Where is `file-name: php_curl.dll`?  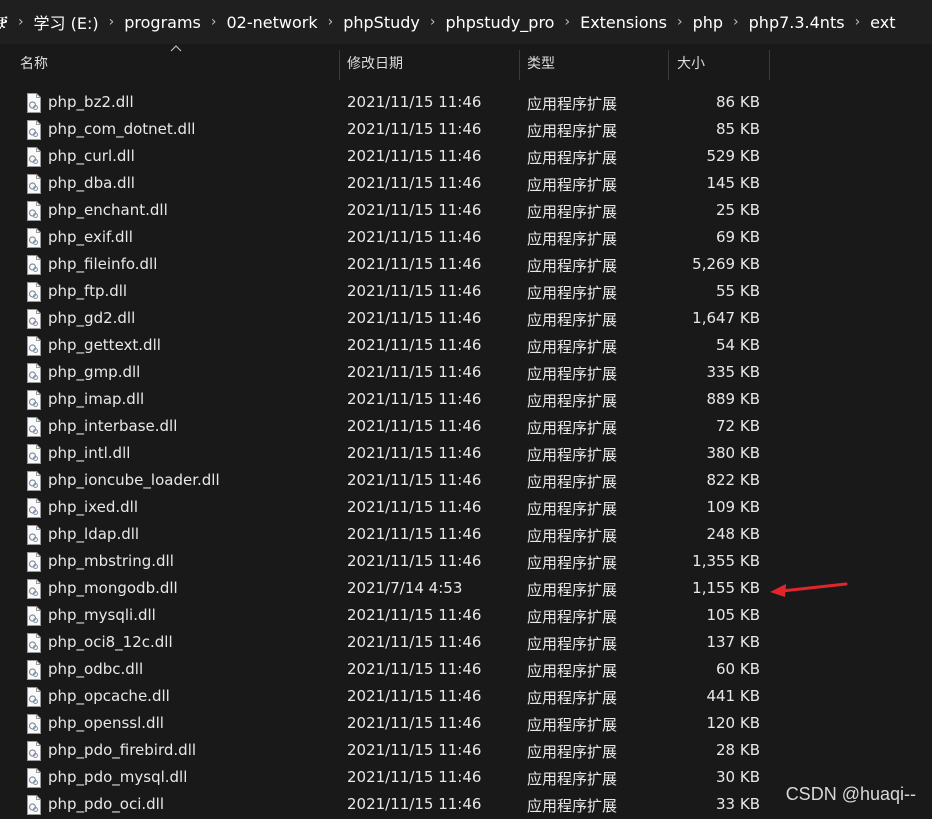
file-name: php_curl.dll is located at coordinates (91, 156).